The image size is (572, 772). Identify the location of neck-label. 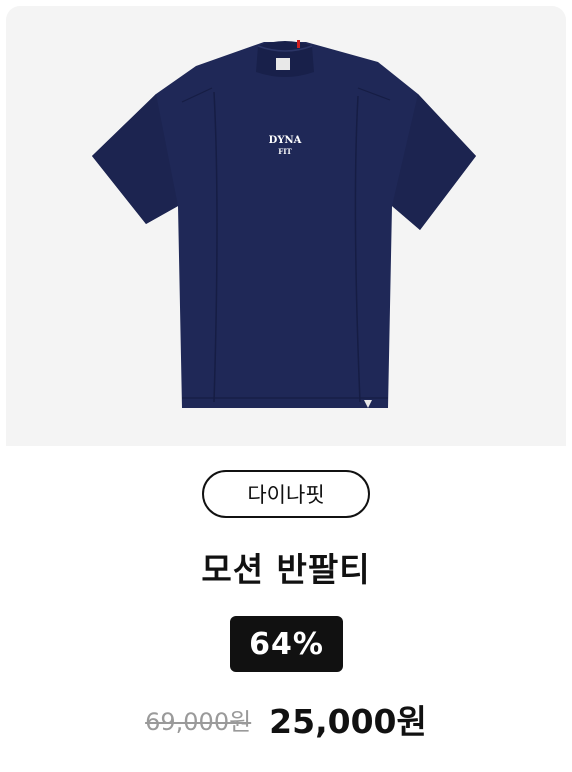
(283, 64).